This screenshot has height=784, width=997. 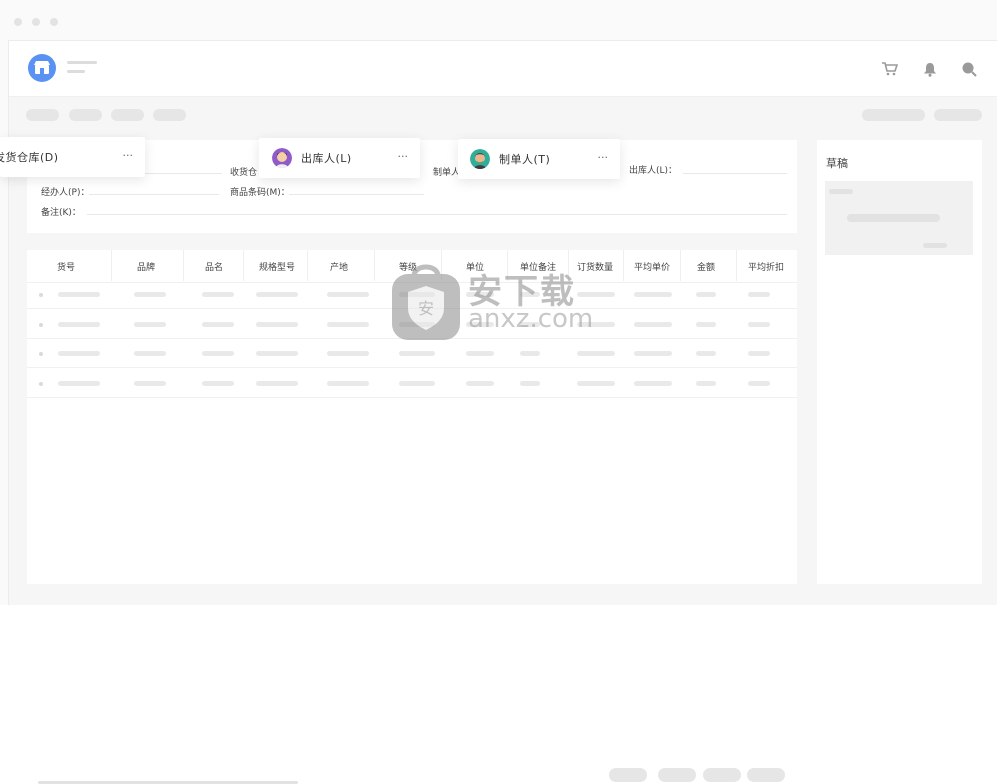 What do you see at coordinates (72, 157) in the screenshot?
I see `floating-card-warehouse: 发货仓库(D) ···` at bounding box center [72, 157].